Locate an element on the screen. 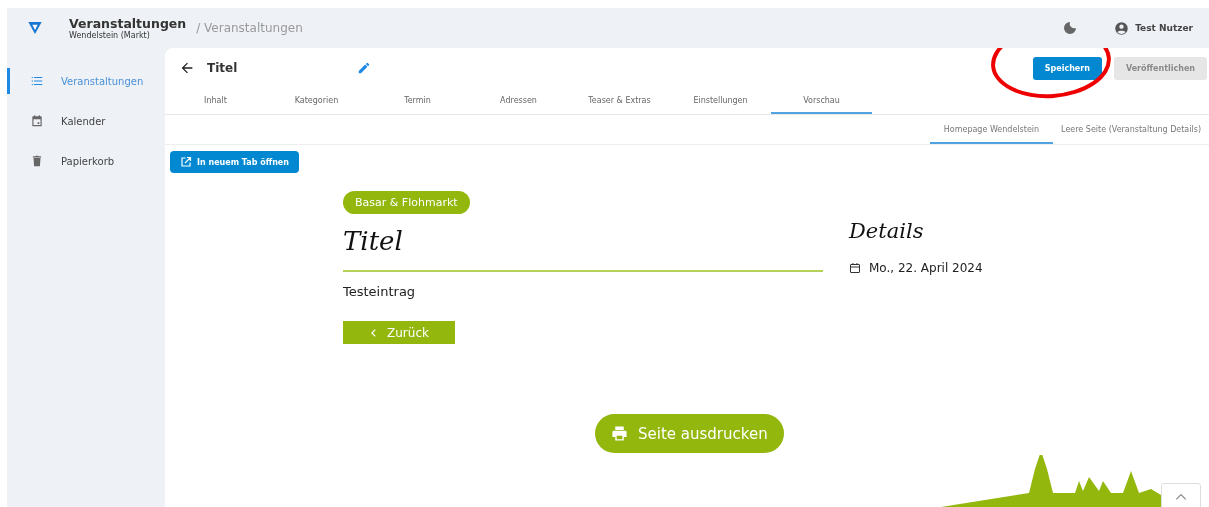  event-title: Titel is located at coordinates (222, 68).